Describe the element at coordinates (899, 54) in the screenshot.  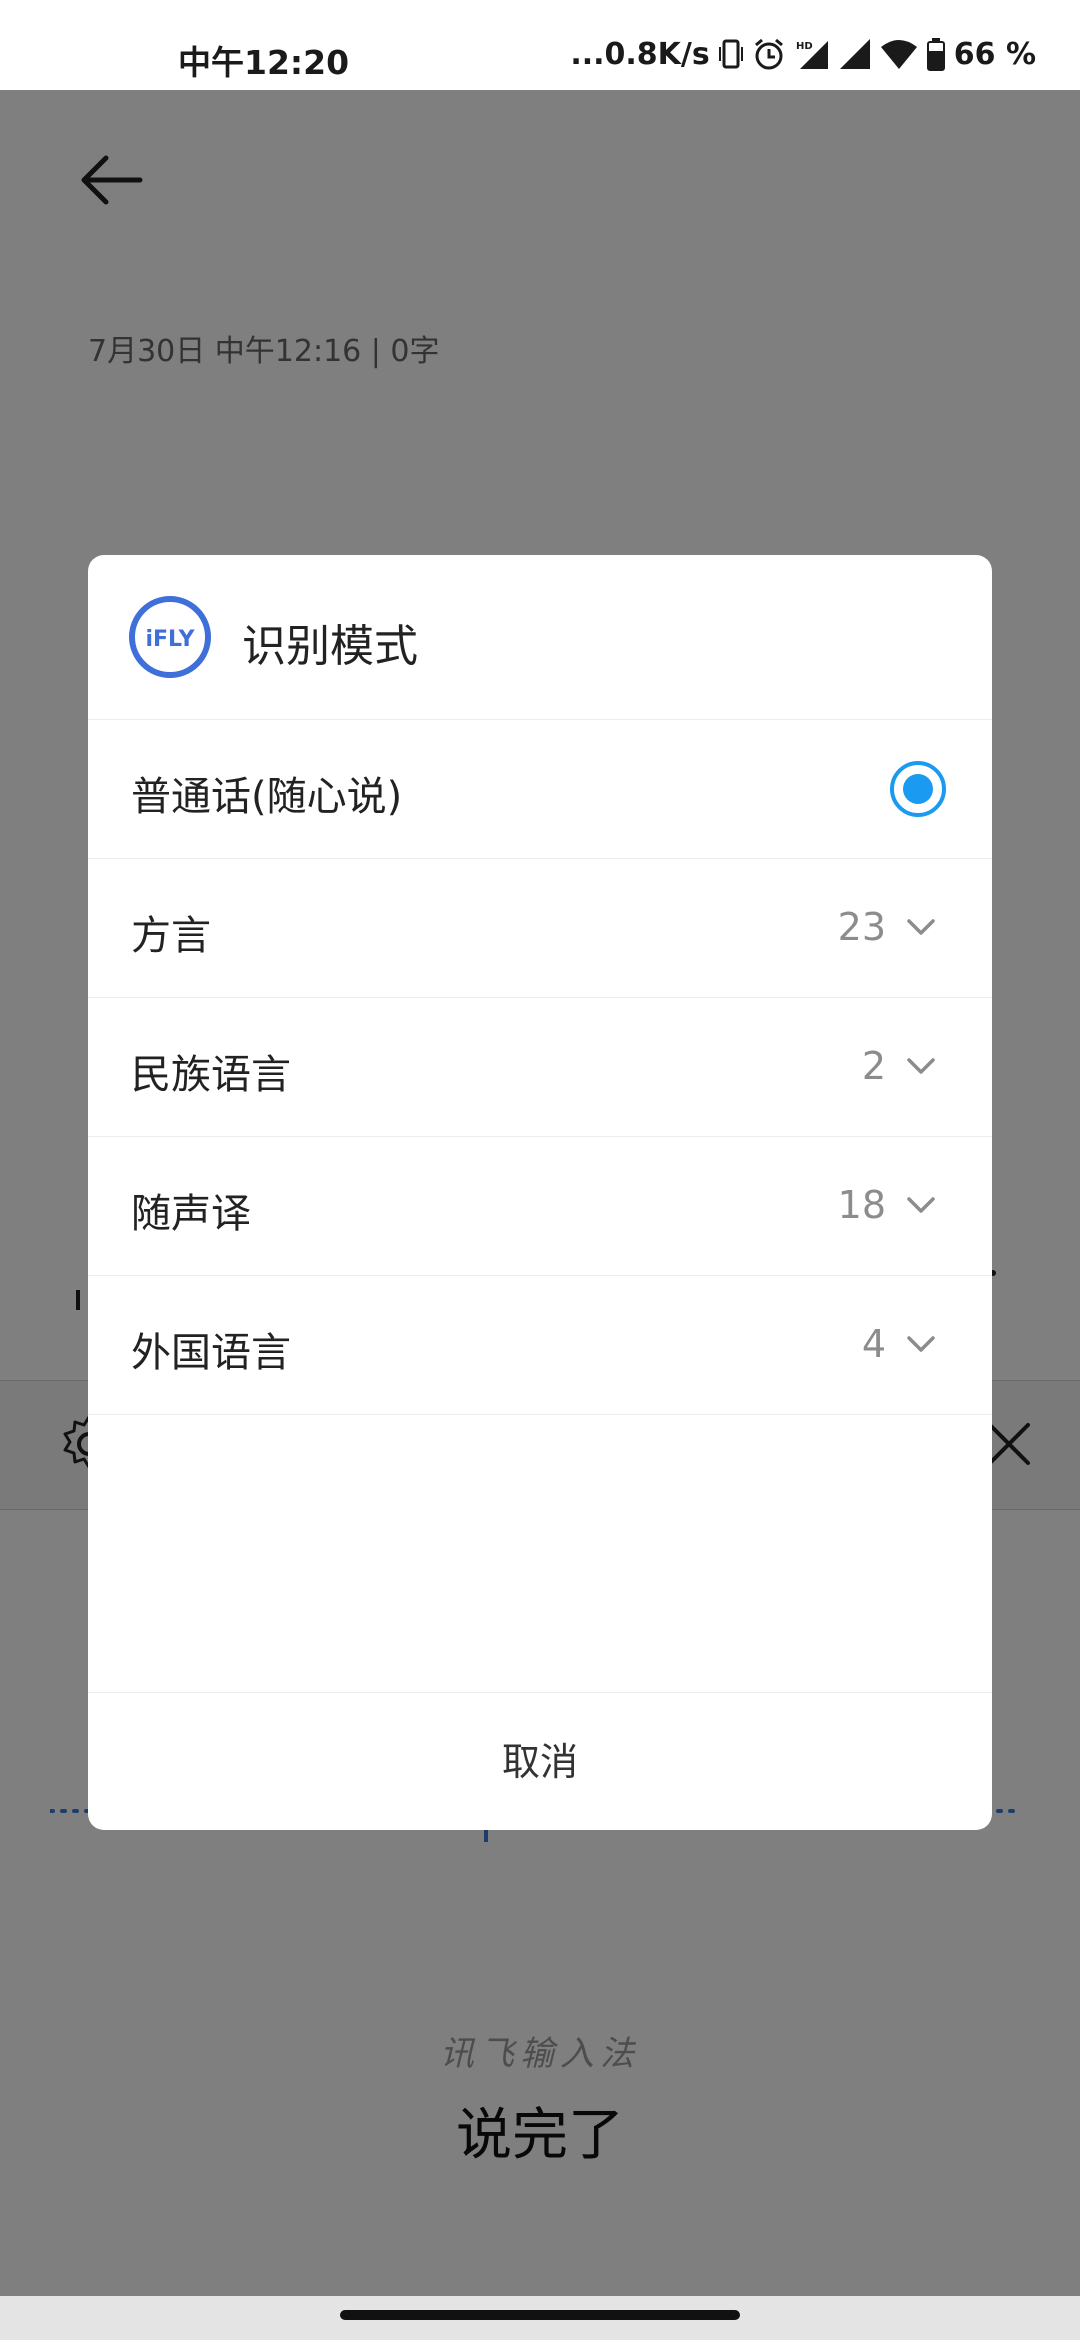
I see `wifi-icon` at that location.